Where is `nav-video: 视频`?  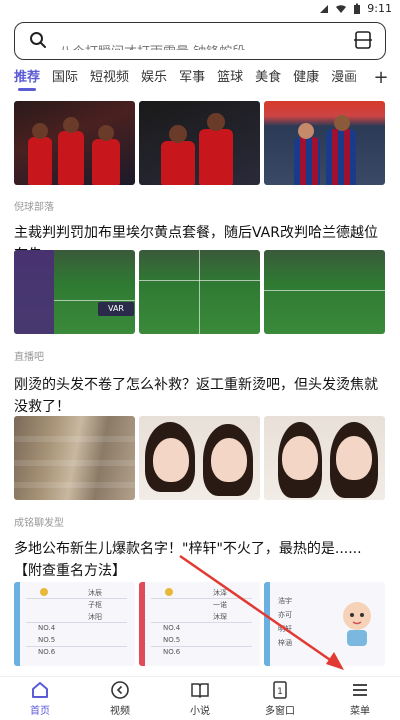 nav-video: 视频 is located at coordinates (120, 698).